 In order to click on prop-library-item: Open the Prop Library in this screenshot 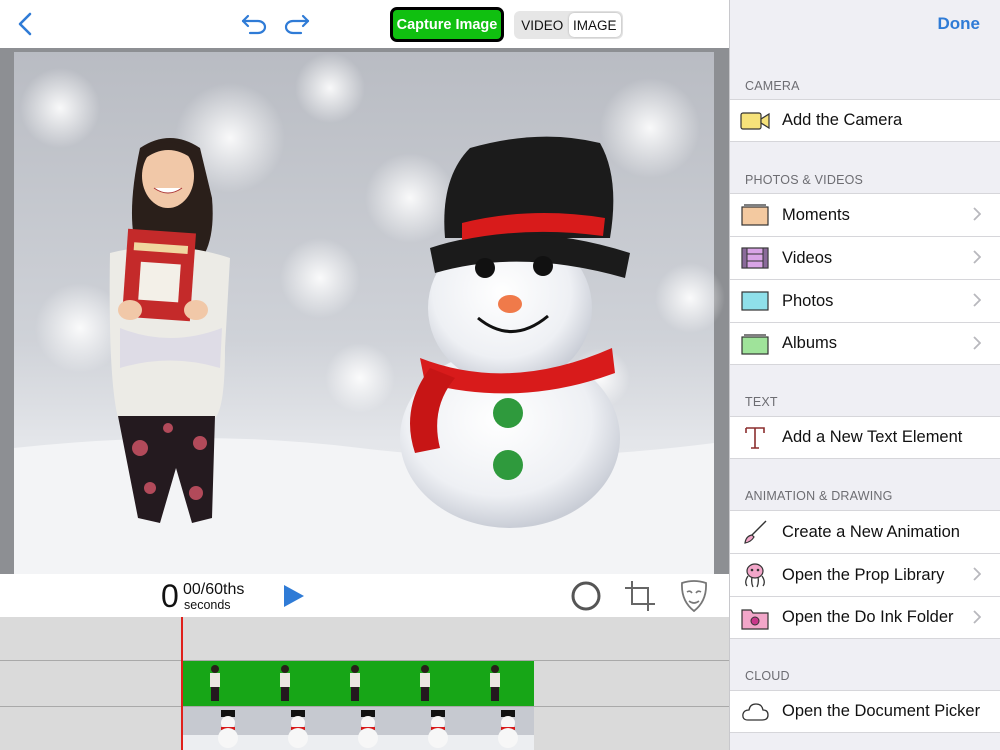, I will do `click(865, 574)`.